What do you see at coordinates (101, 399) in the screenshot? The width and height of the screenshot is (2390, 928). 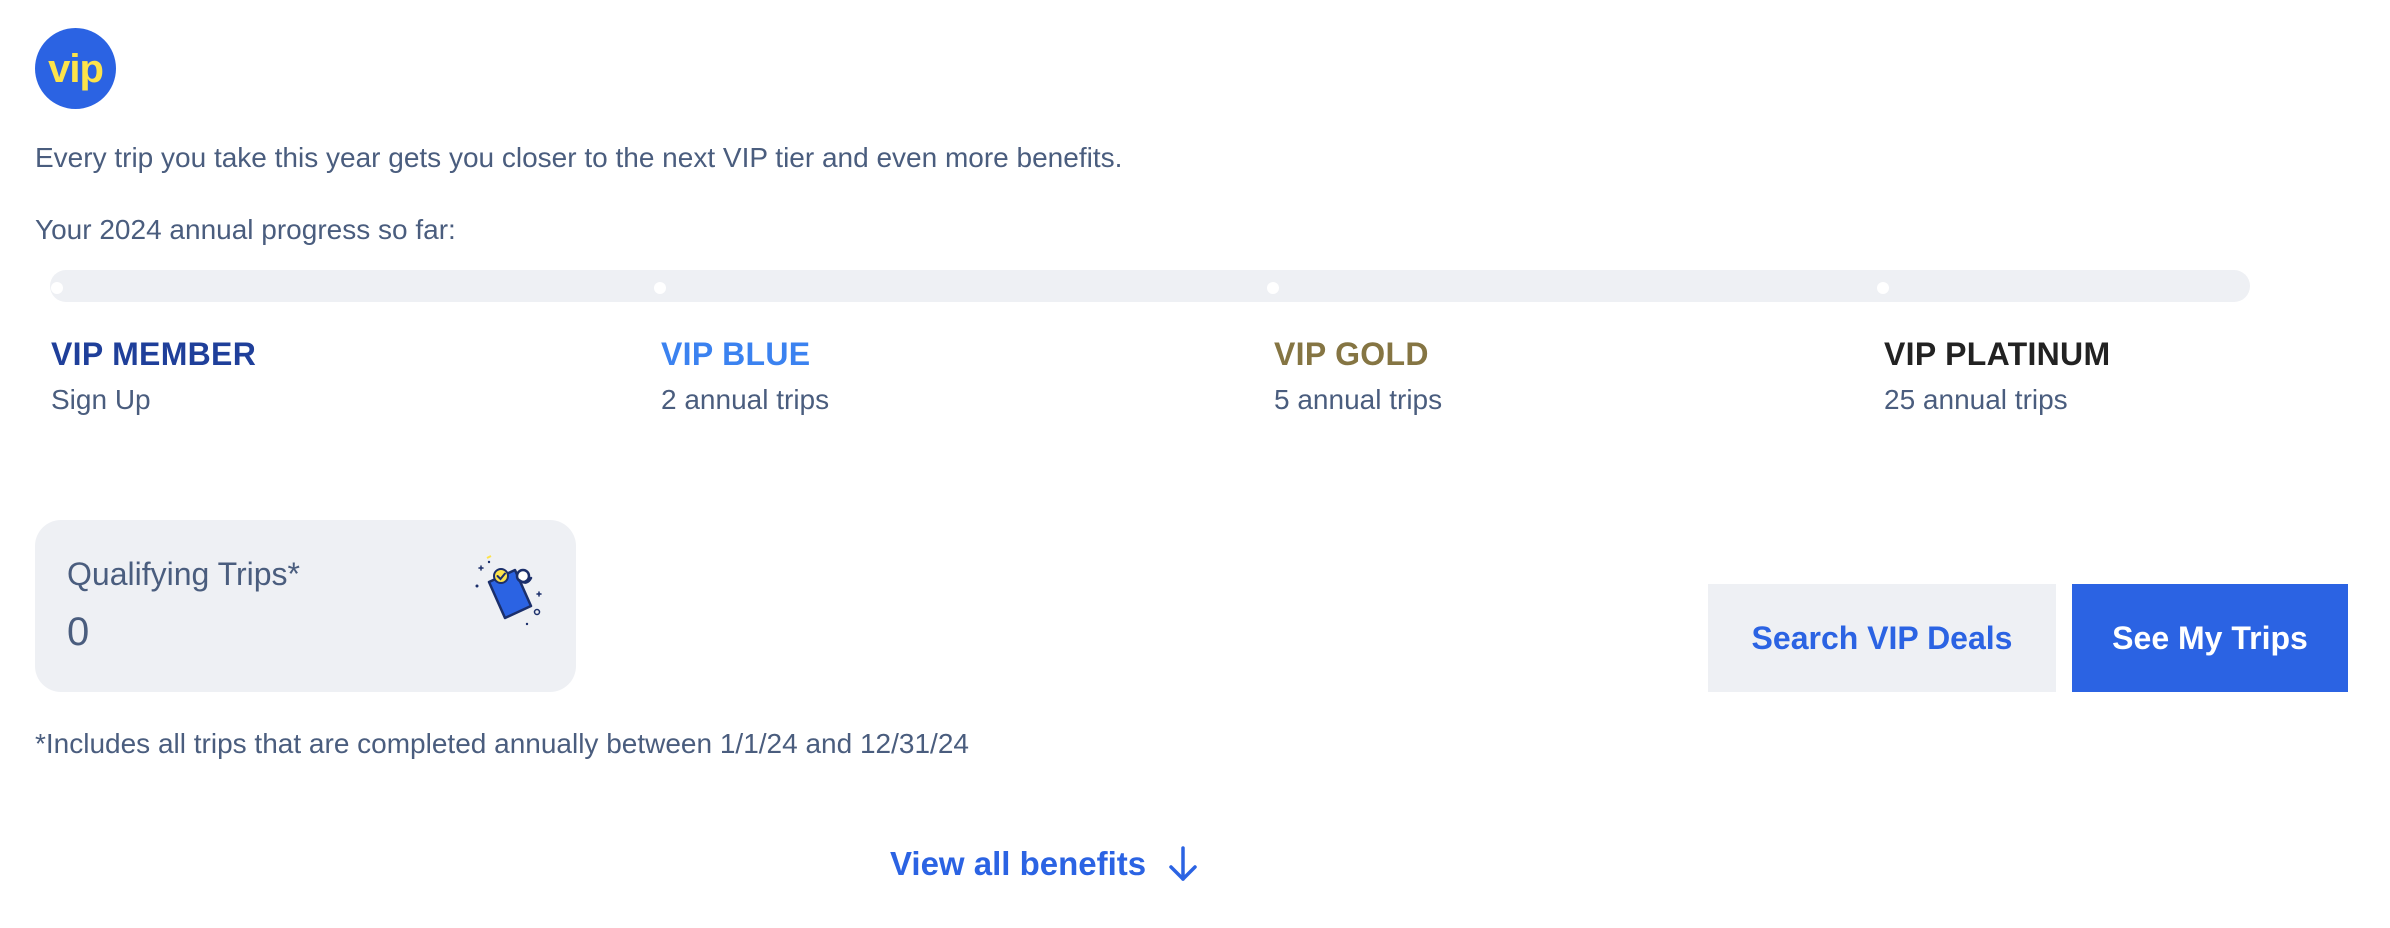 I see `tier-requirement: Sign Up` at bounding box center [101, 399].